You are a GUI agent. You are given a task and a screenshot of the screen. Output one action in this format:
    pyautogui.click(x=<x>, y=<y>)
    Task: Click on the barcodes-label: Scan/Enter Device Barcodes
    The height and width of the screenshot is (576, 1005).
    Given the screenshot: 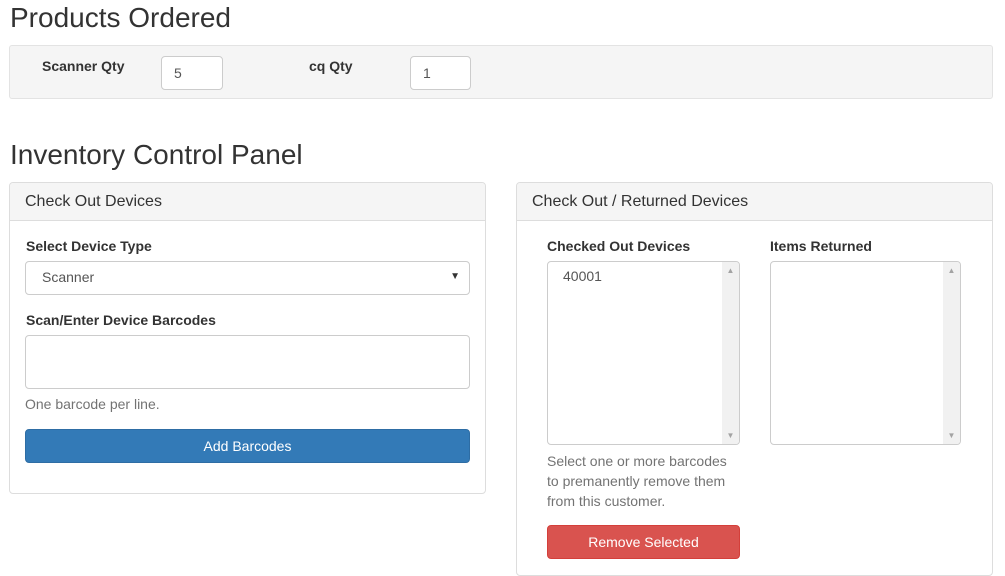 What is the action you would take?
    pyautogui.click(x=121, y=320)
    